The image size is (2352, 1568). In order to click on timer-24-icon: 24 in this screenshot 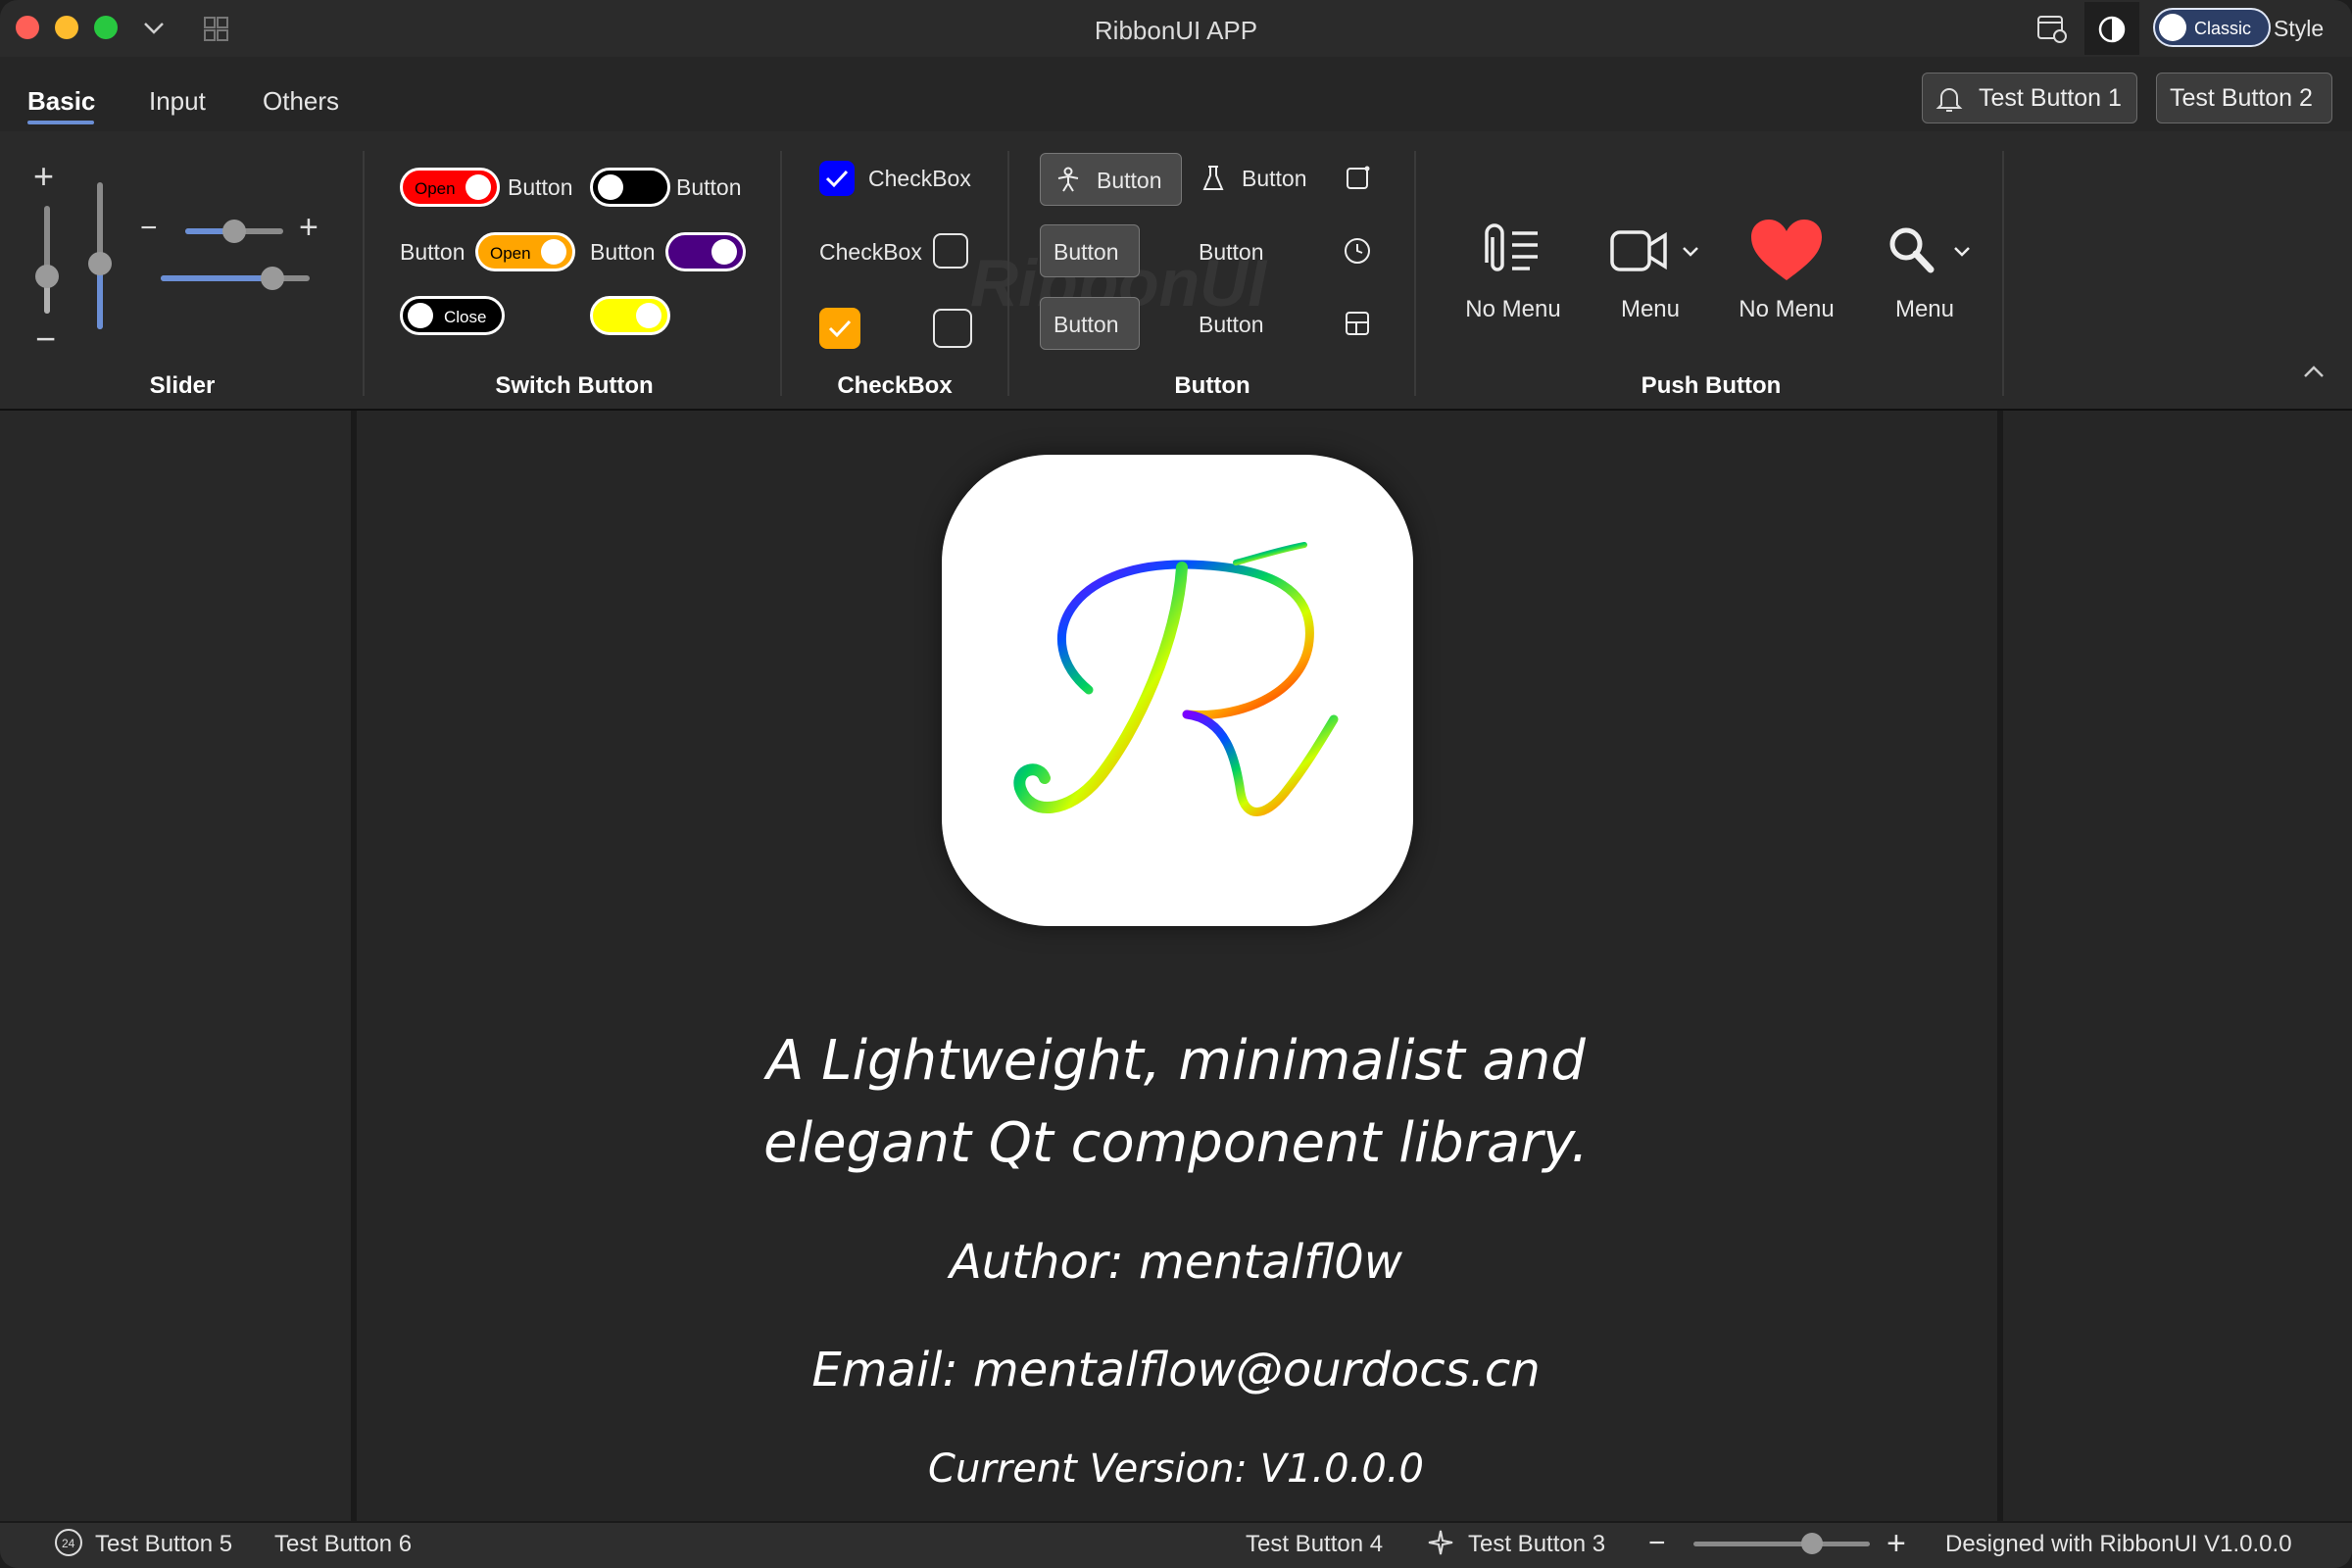, I will do `click(68, 1542)`.